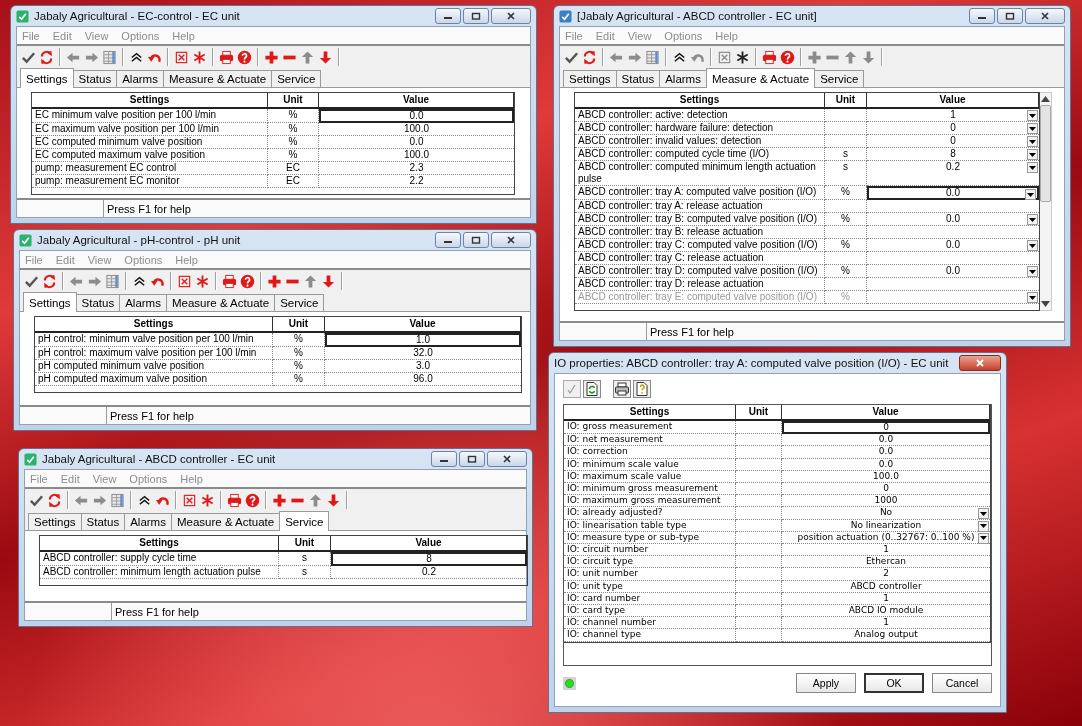 This screenshot has width=1082, height=726. I want to click on value-cell: 100.0, so click(886, 476).